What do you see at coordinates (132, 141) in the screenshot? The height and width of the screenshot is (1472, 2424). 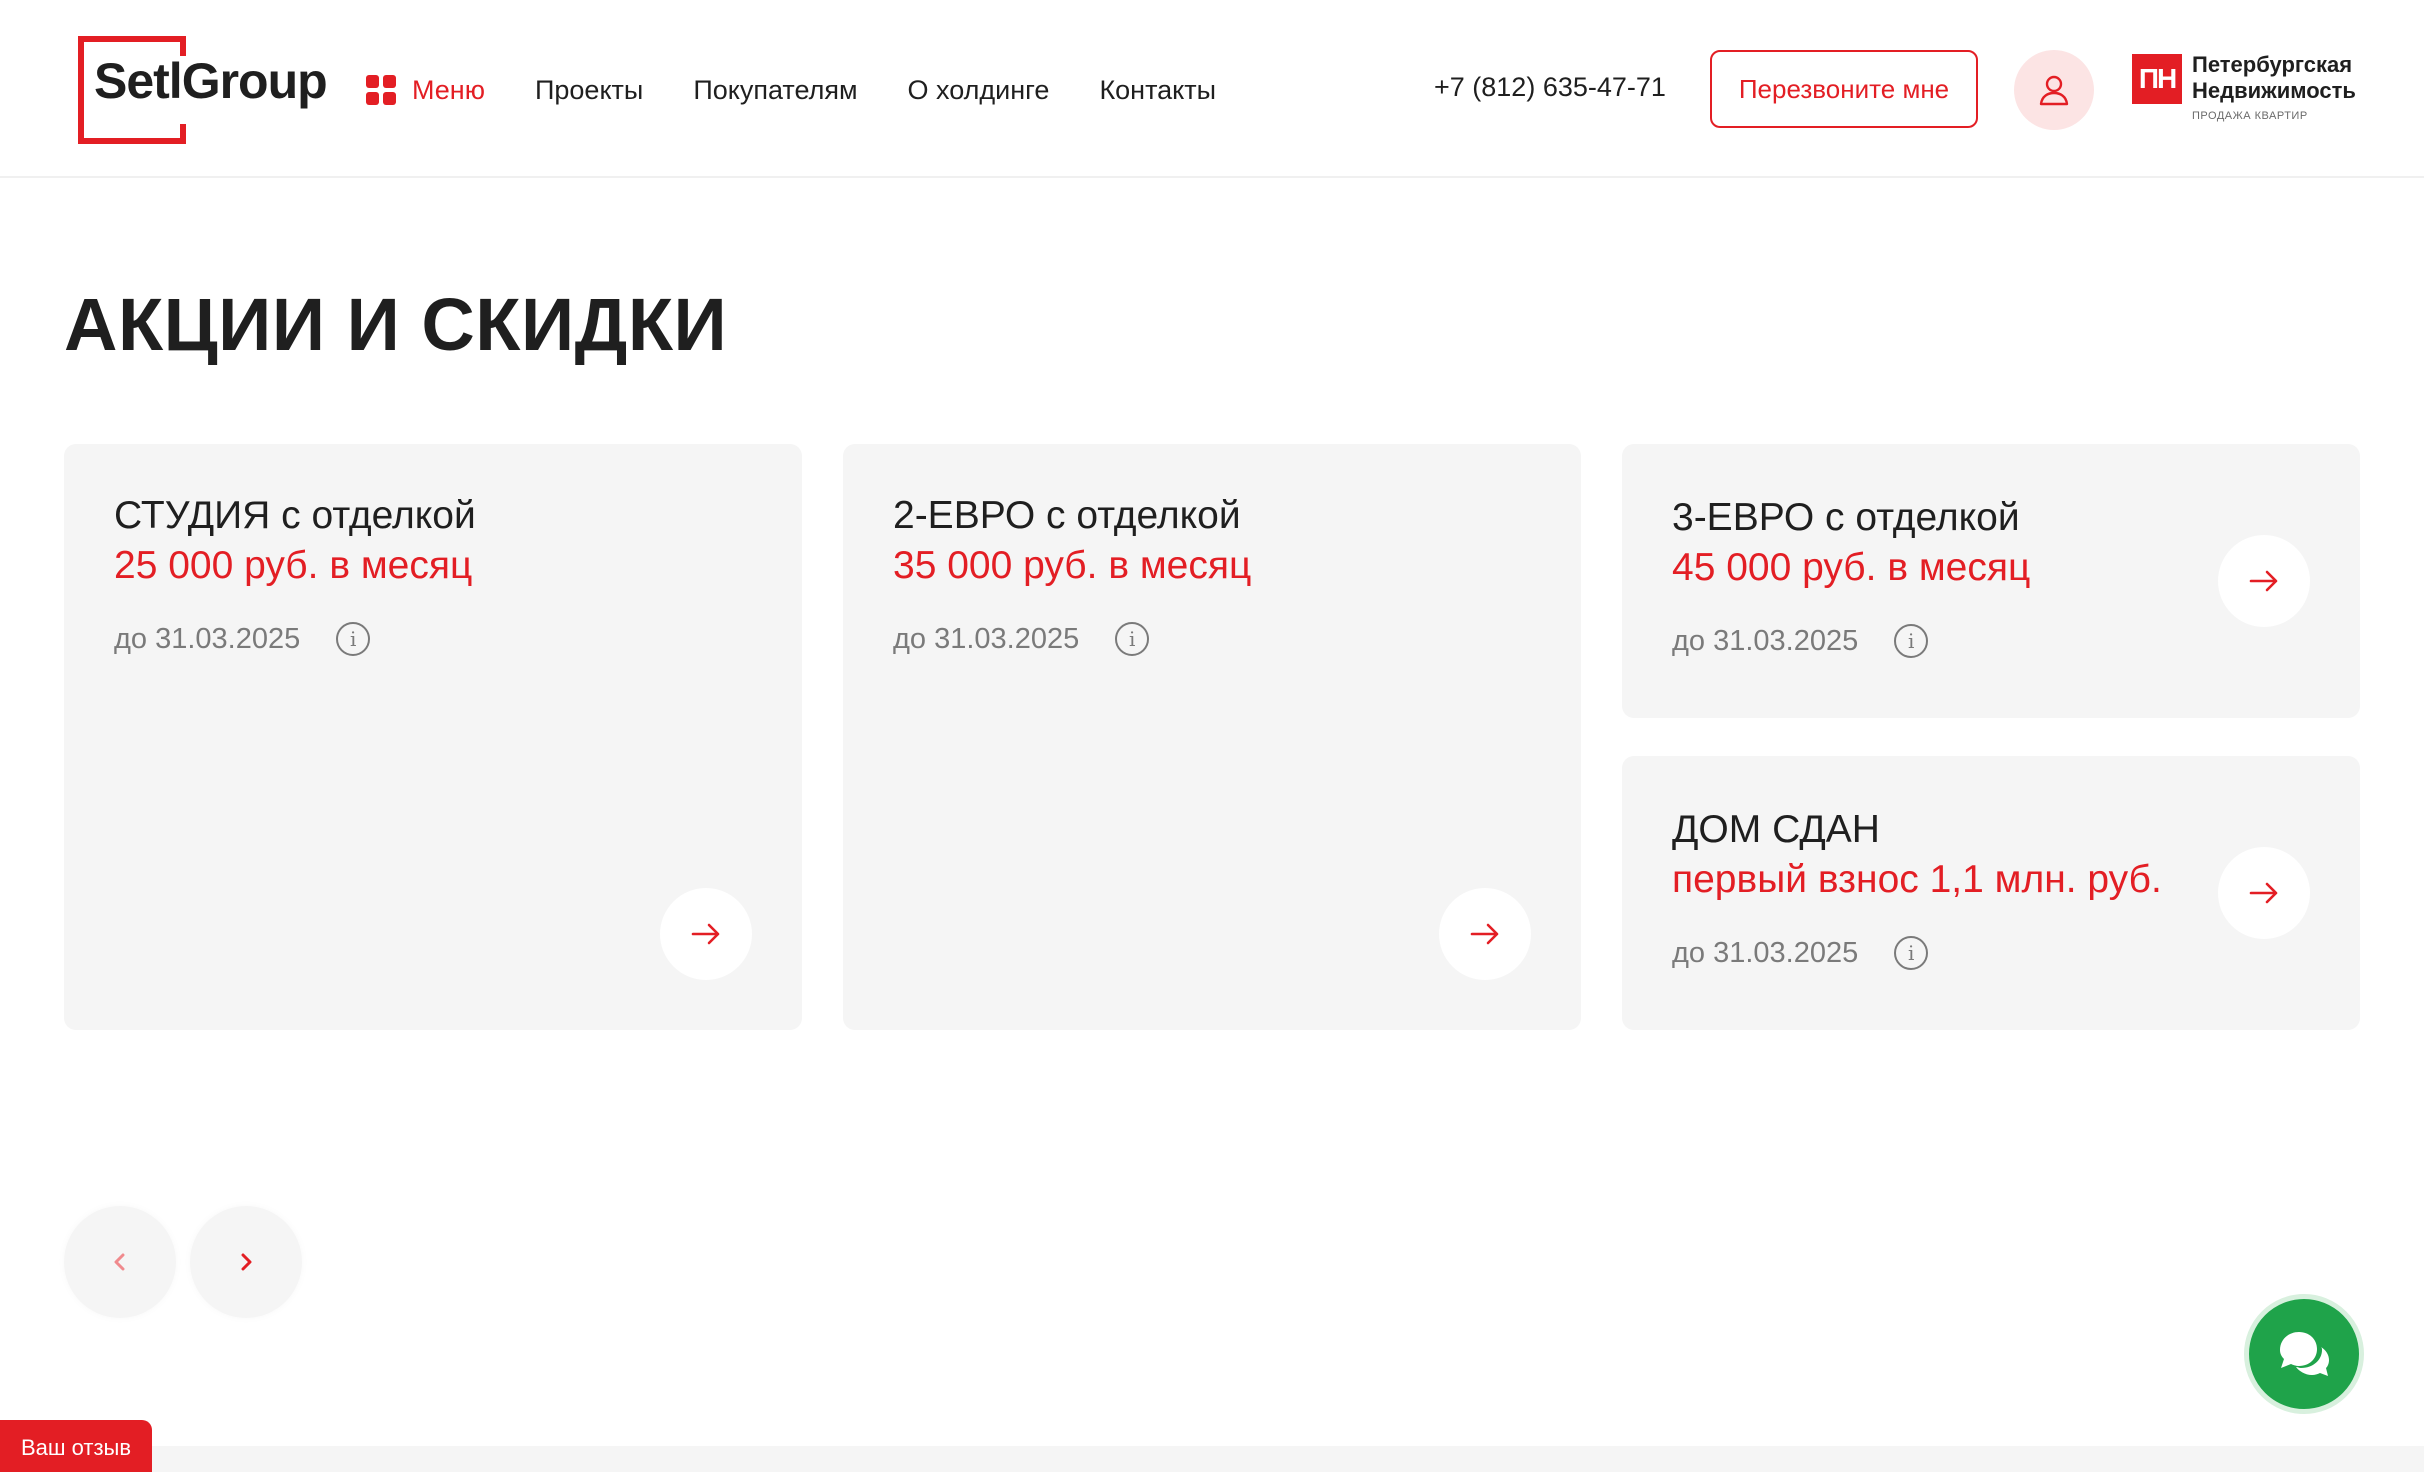 I see `logo-frame-bottom` at bounding box center [132, 141].